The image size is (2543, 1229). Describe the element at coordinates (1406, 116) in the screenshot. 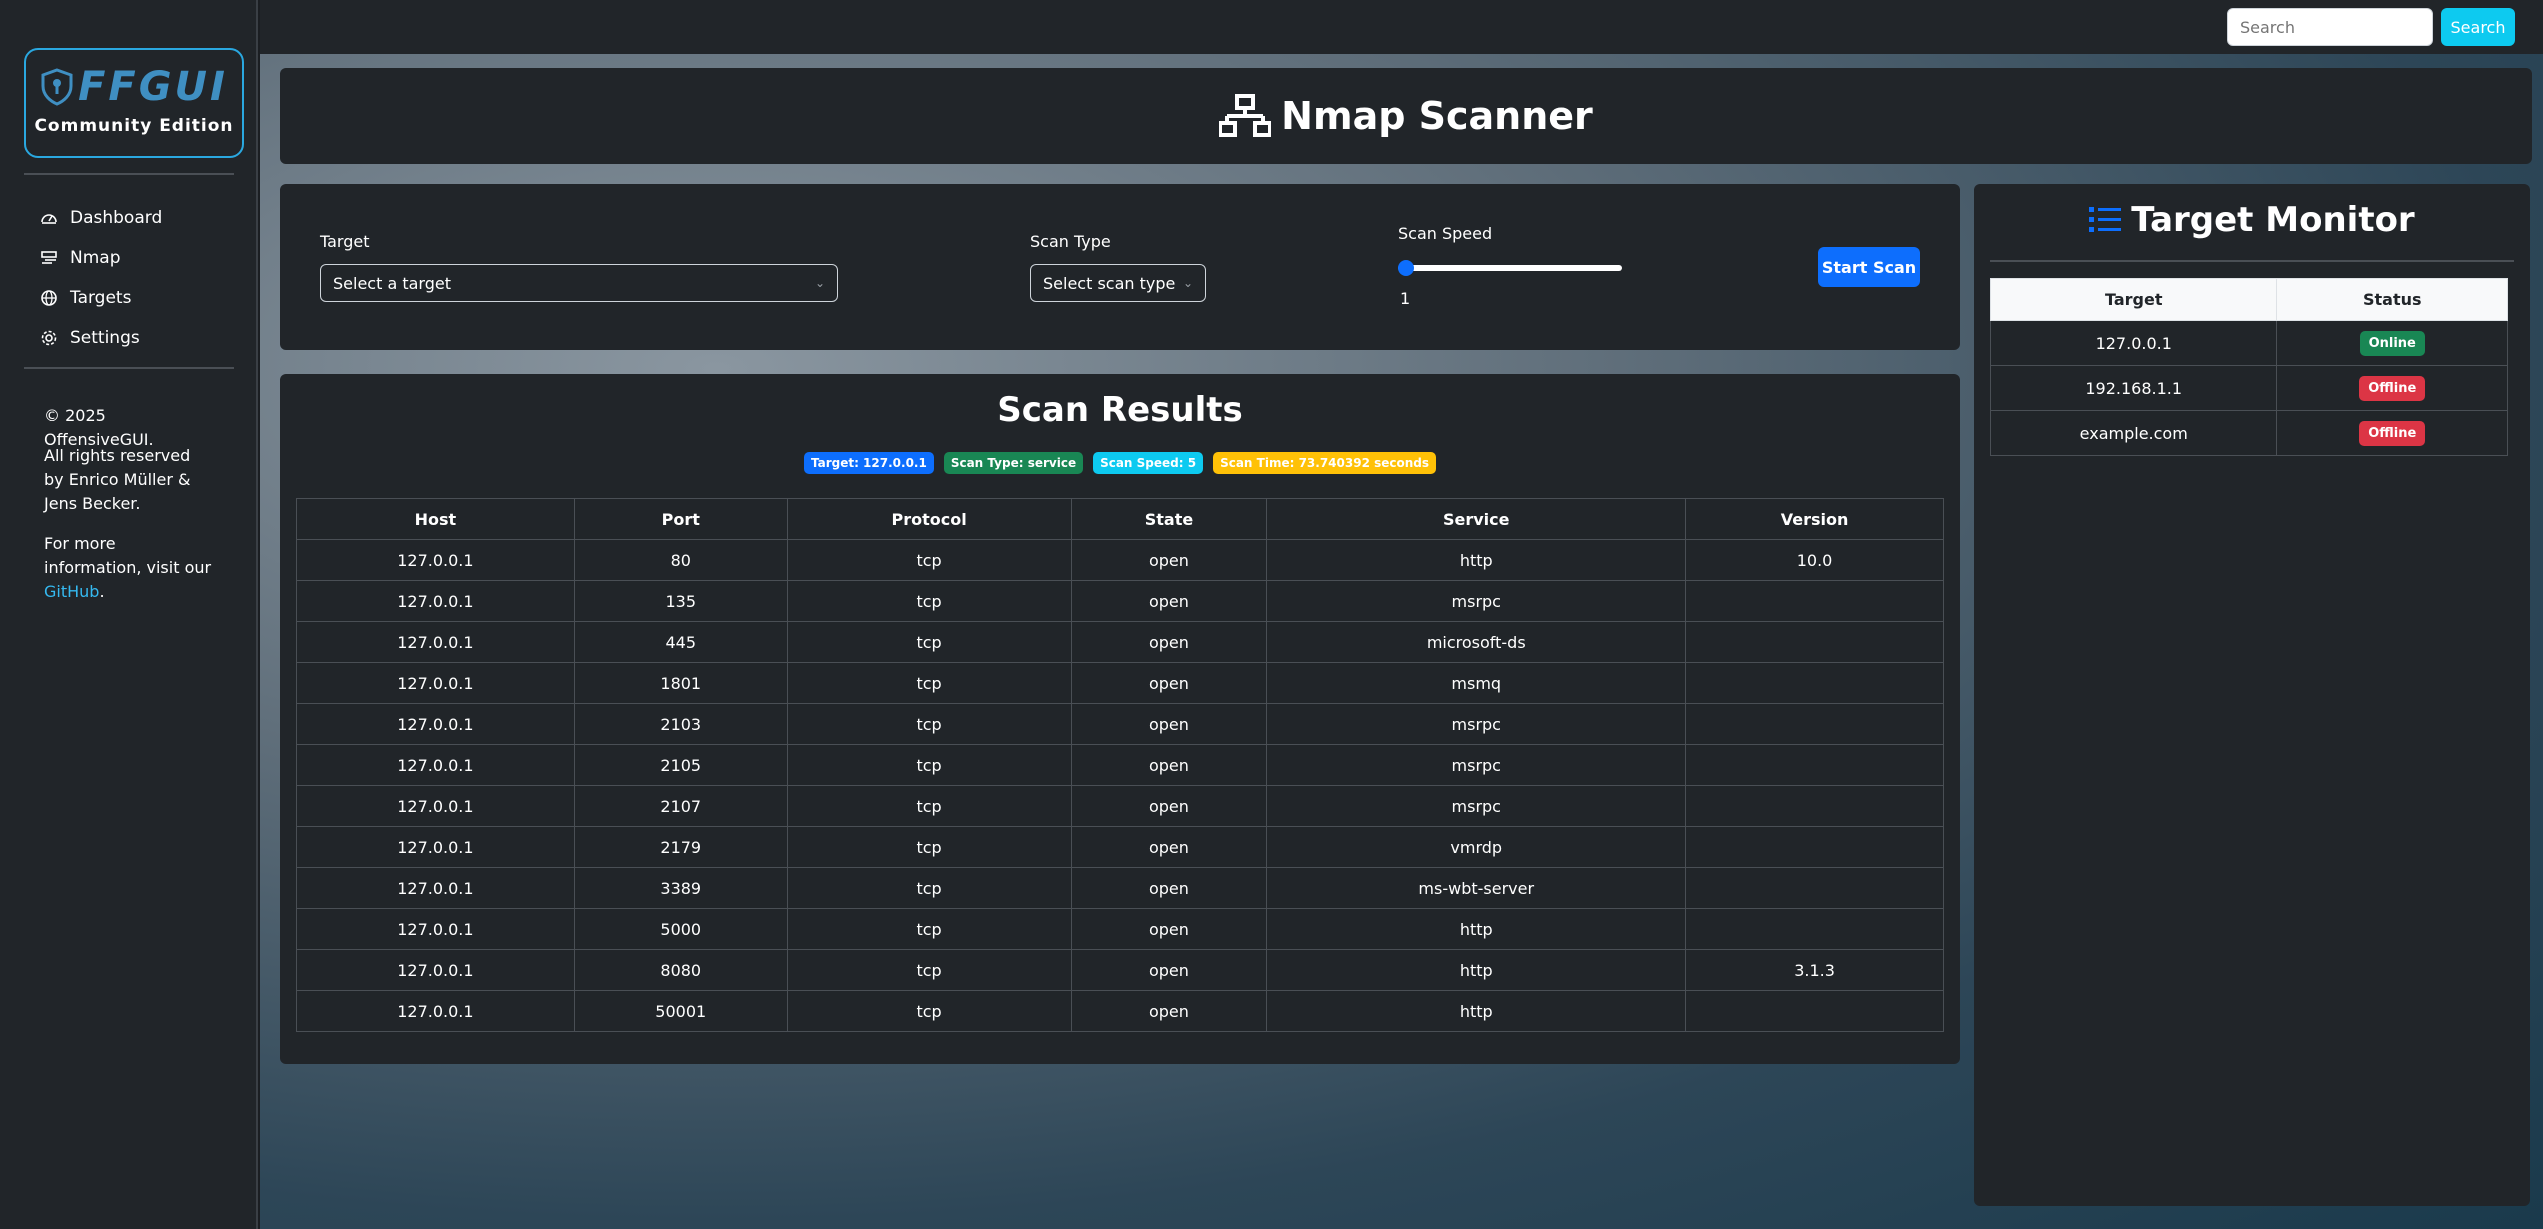

I see `page-header: Nmap Scanner` at that location.